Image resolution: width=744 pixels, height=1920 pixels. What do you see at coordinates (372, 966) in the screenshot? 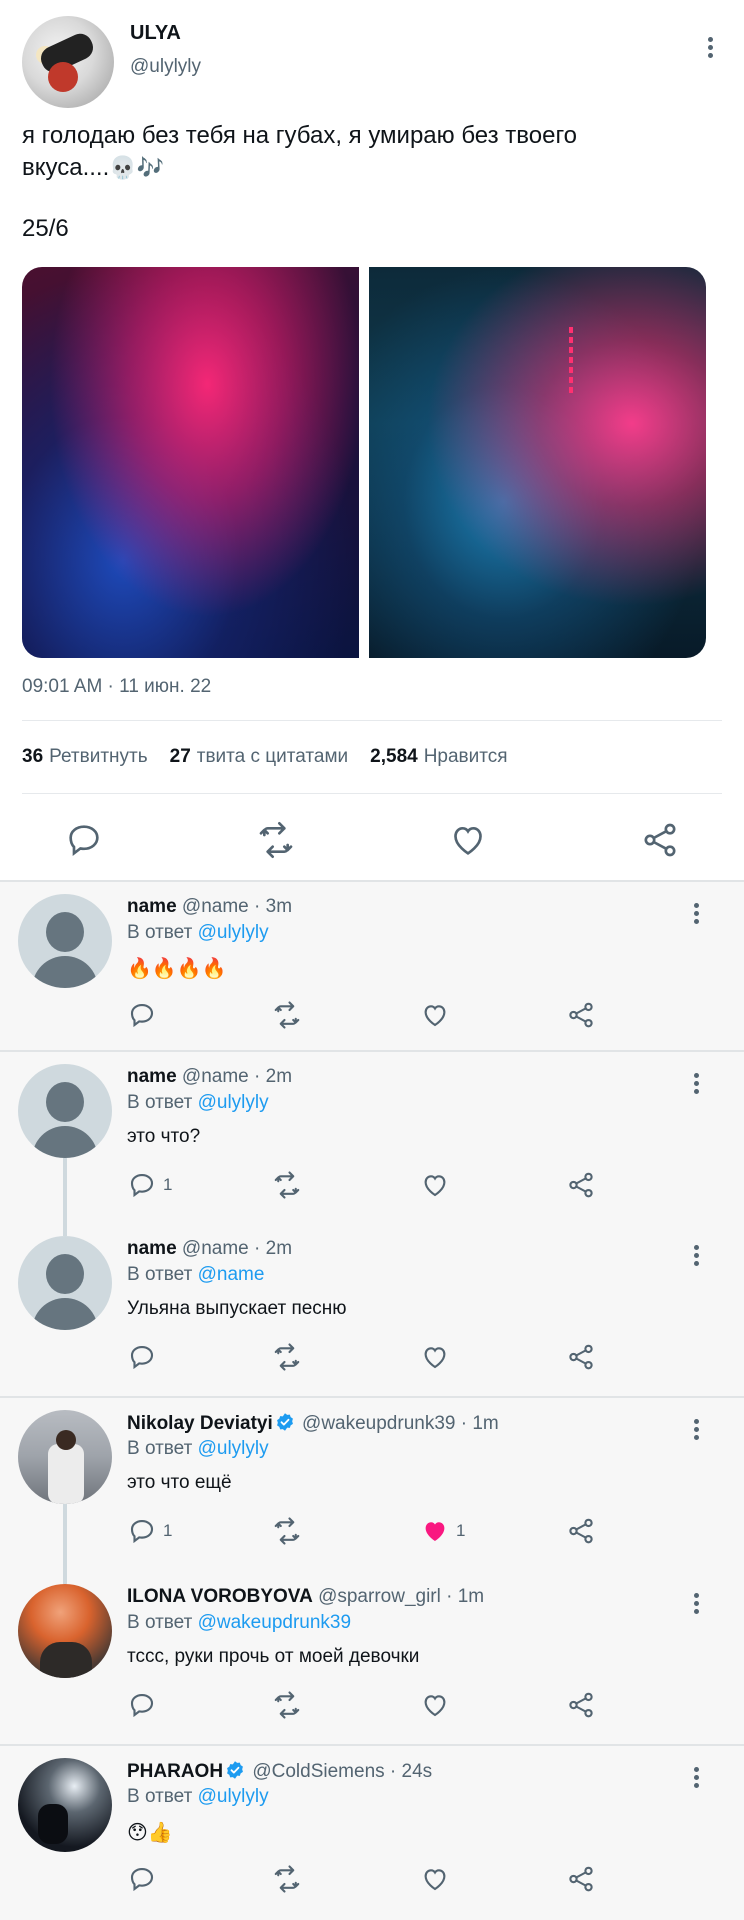
I see `reply-tweet: name @name · 3m В ответ @ulylyly 🔥🔥🔥🔥` at bounding box center [372, 966].